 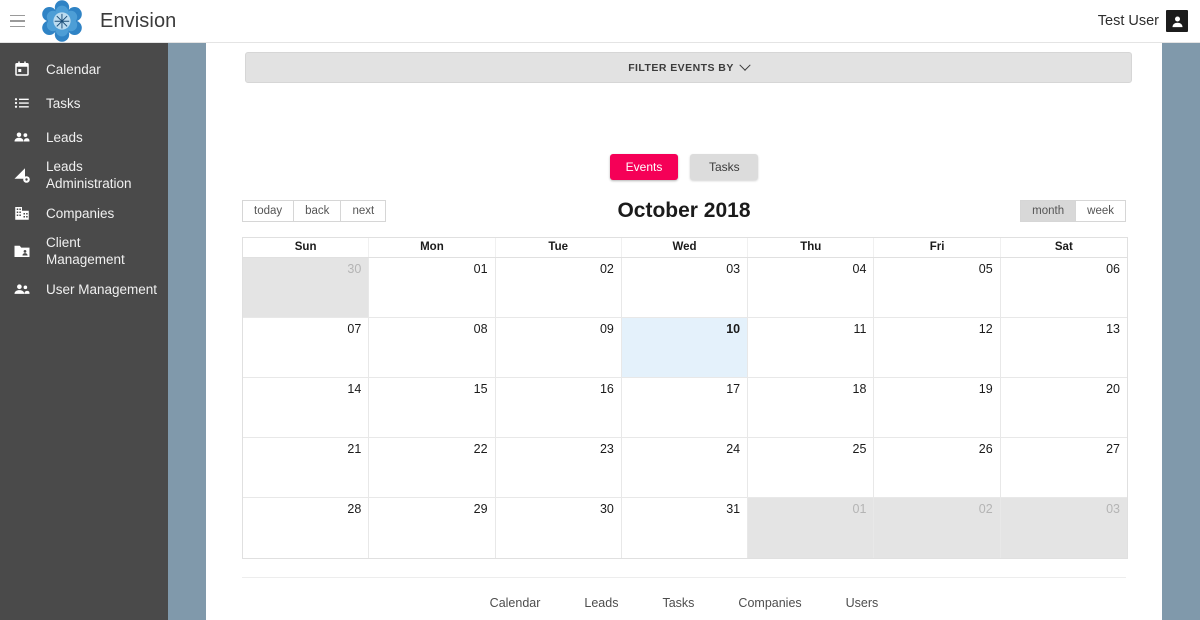 What do you see at coordinates (937, 287) in the screenshot?
I see `calendar-day-cell: 05` at bounding box center [937, 287].